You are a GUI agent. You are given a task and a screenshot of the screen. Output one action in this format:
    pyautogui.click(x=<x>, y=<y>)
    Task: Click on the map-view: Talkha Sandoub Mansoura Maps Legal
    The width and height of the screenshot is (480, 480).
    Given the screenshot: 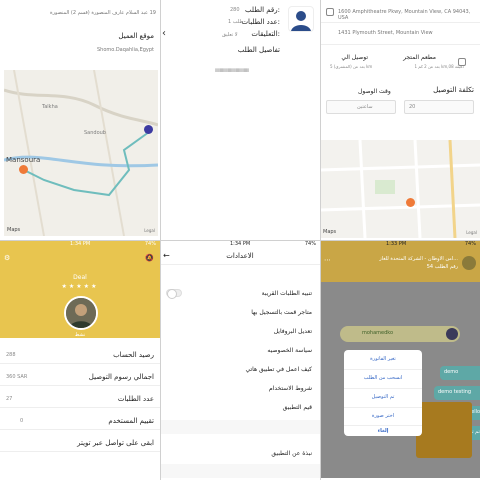 What is the action you would take?
    pyautogui.click(x=81, y=153)
    